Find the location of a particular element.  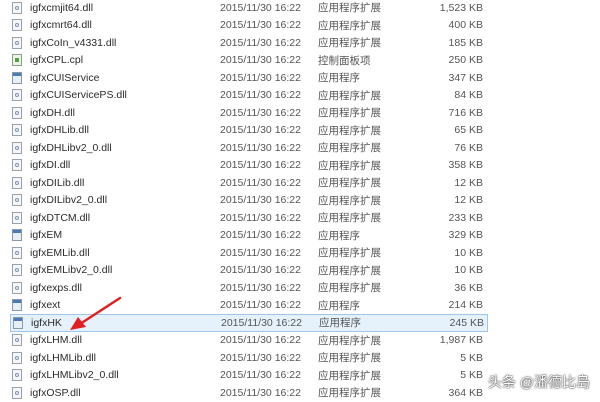

file-row: igfxDHLib.dll 2015/11/30 16:22 应用程序扩展 65 KB is located at coordinates (249, 131).